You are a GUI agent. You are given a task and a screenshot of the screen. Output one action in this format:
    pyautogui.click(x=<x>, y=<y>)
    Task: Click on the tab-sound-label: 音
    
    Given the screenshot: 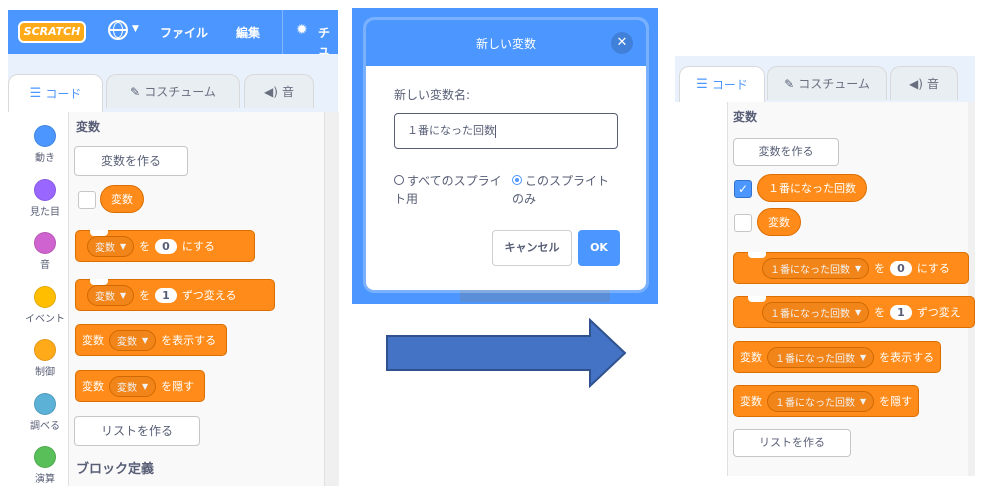 What is the action you would take?
    pyautogui.click(x=287, y=92)
    